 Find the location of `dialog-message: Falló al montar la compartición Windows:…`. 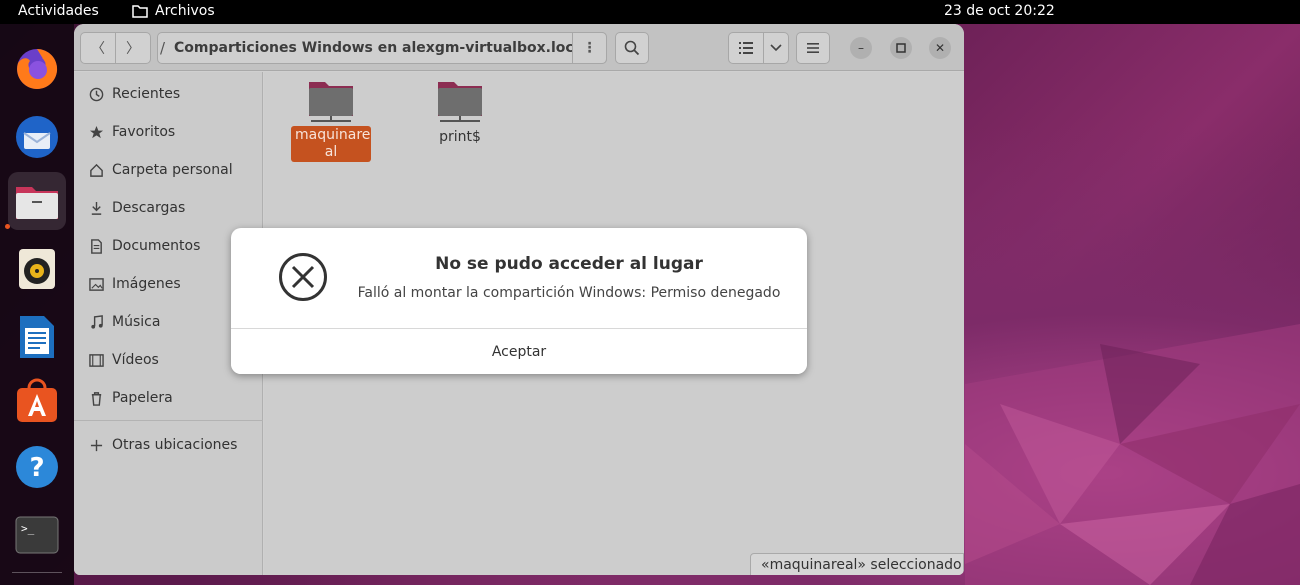

dialog-message: Falló al montar la compartición Windows:… is located at coordinates (569, 293).